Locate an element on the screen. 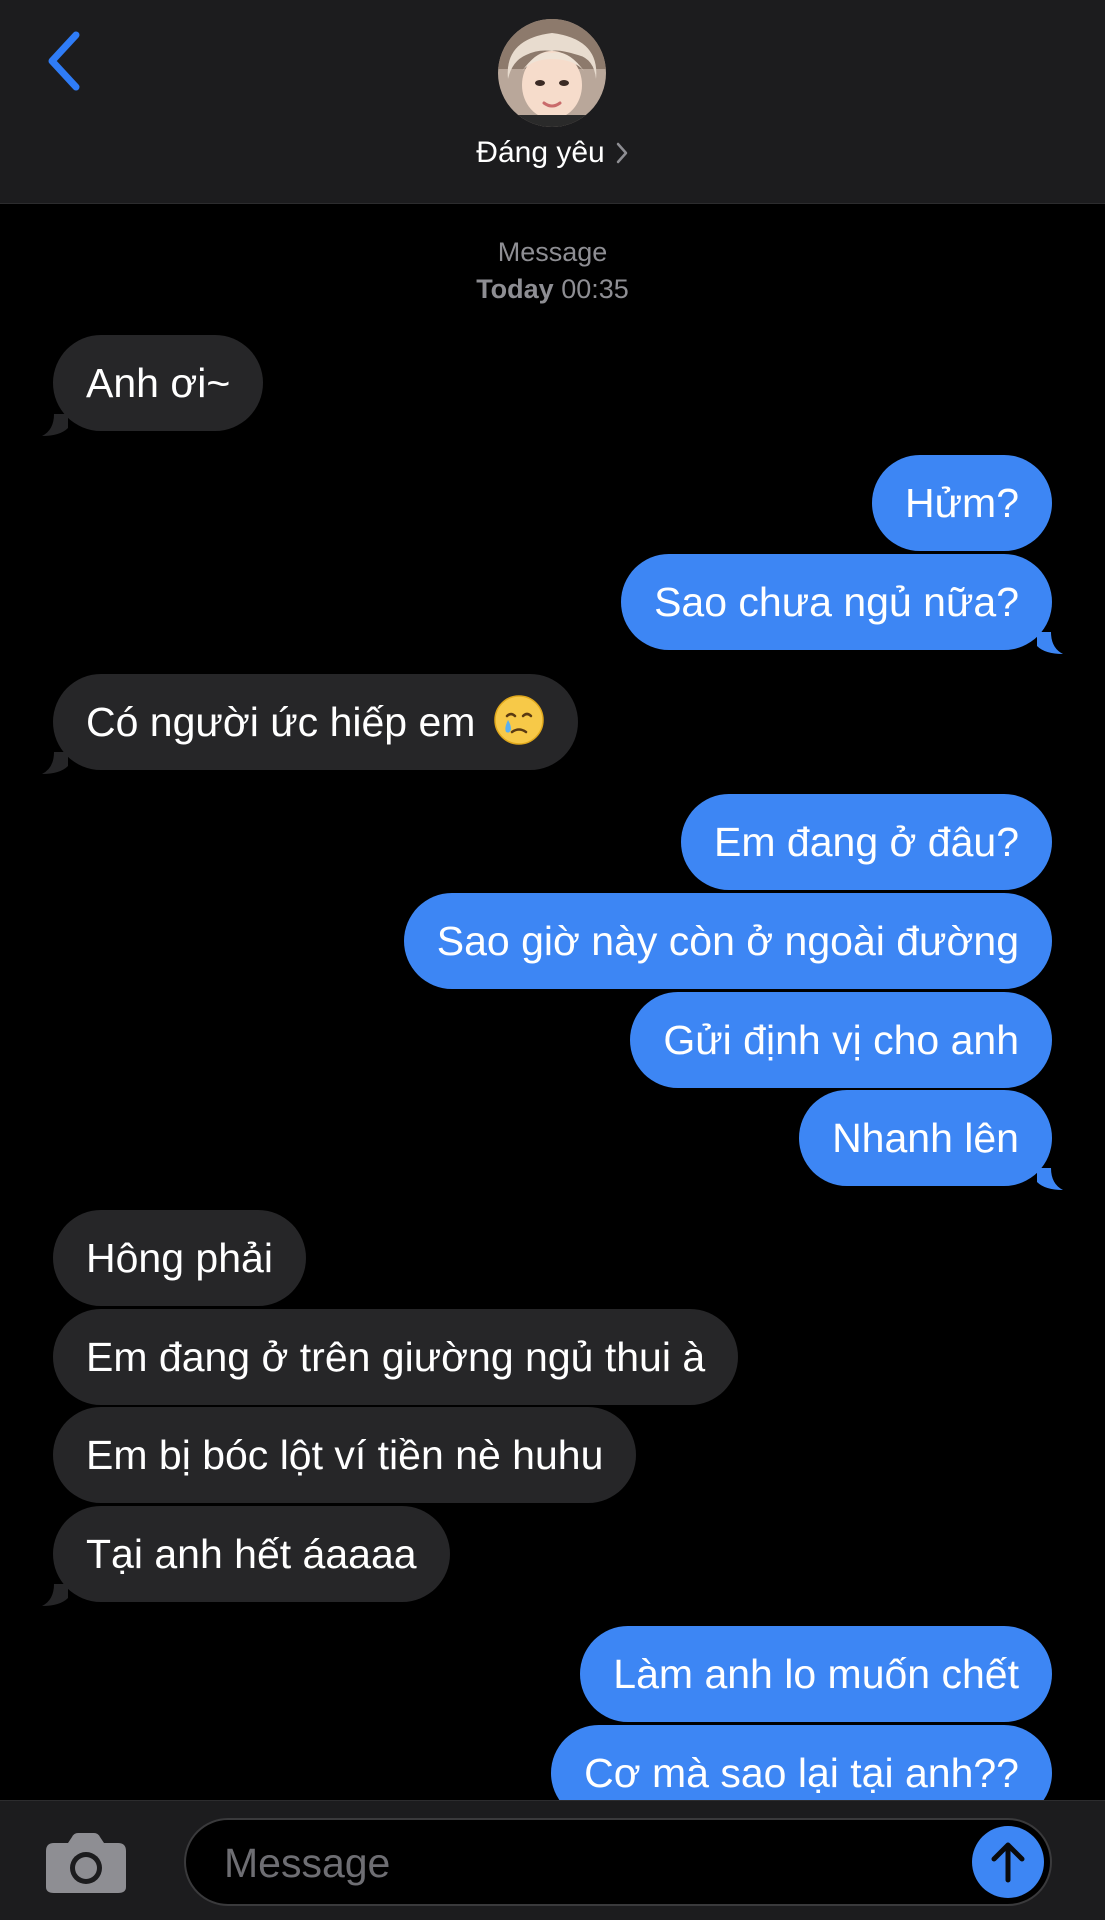 The image size is (1105, 1920). outgoing-message-bubble: Cơ mà sao lại tại anh?? is located at coordinates (801, 1762).